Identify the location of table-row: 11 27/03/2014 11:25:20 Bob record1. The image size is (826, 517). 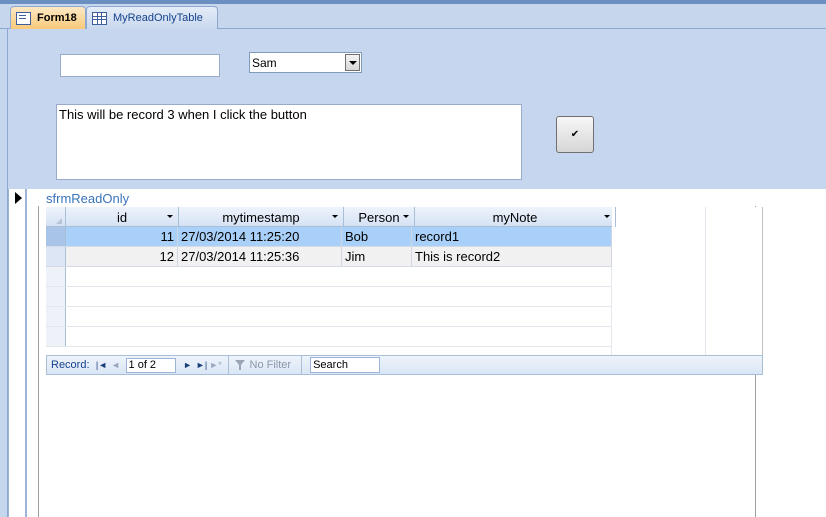
(329, 237).